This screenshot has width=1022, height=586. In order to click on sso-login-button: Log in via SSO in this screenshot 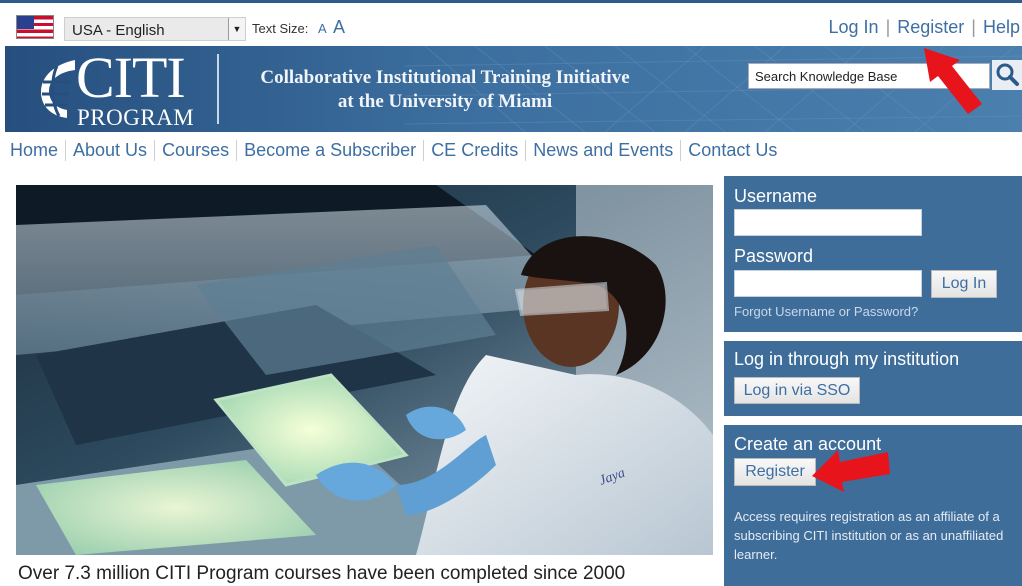, I will do `click(797, 390)`.